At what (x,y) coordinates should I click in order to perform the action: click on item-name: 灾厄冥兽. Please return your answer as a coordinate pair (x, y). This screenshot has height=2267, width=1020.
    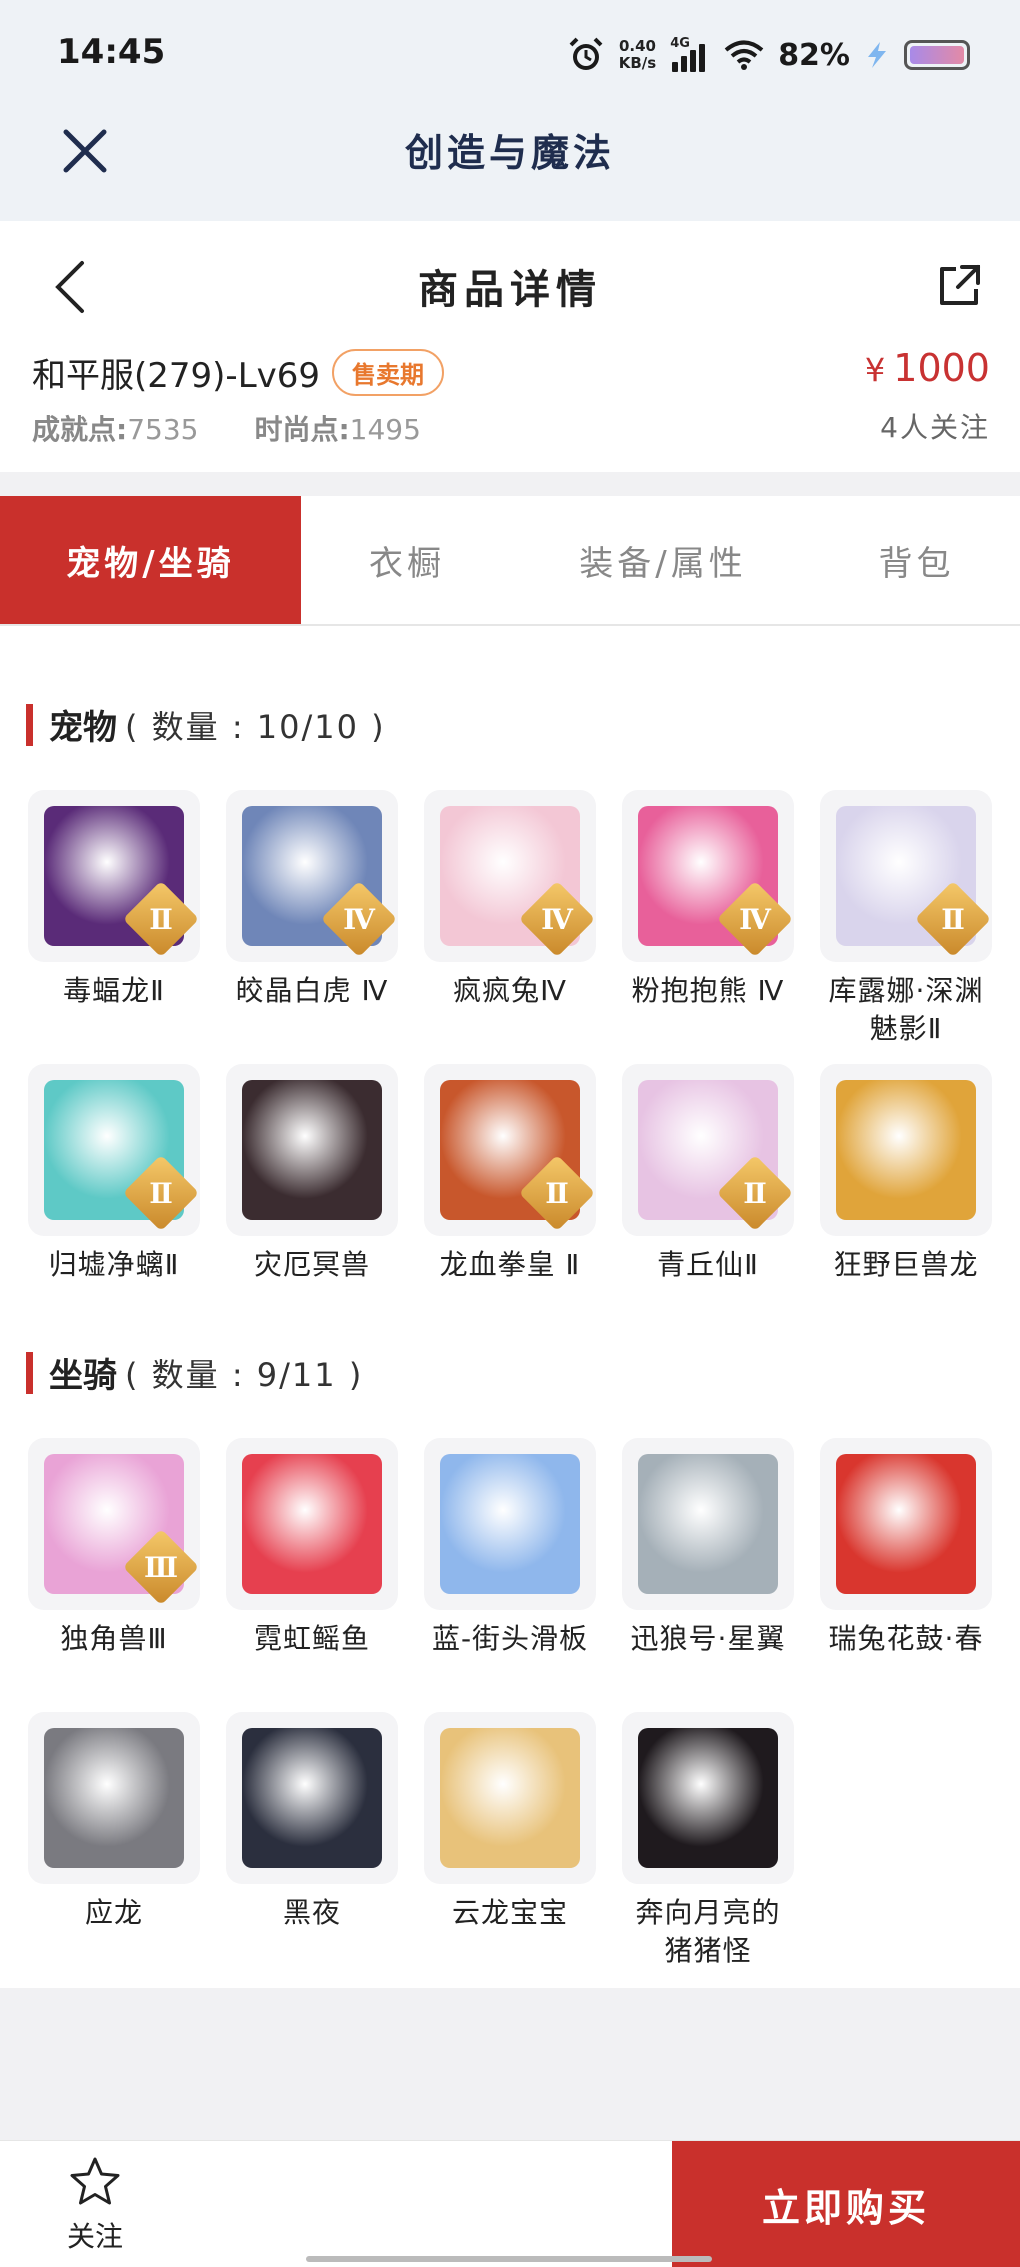
    Looking at the image, I should click on (311, 1264).